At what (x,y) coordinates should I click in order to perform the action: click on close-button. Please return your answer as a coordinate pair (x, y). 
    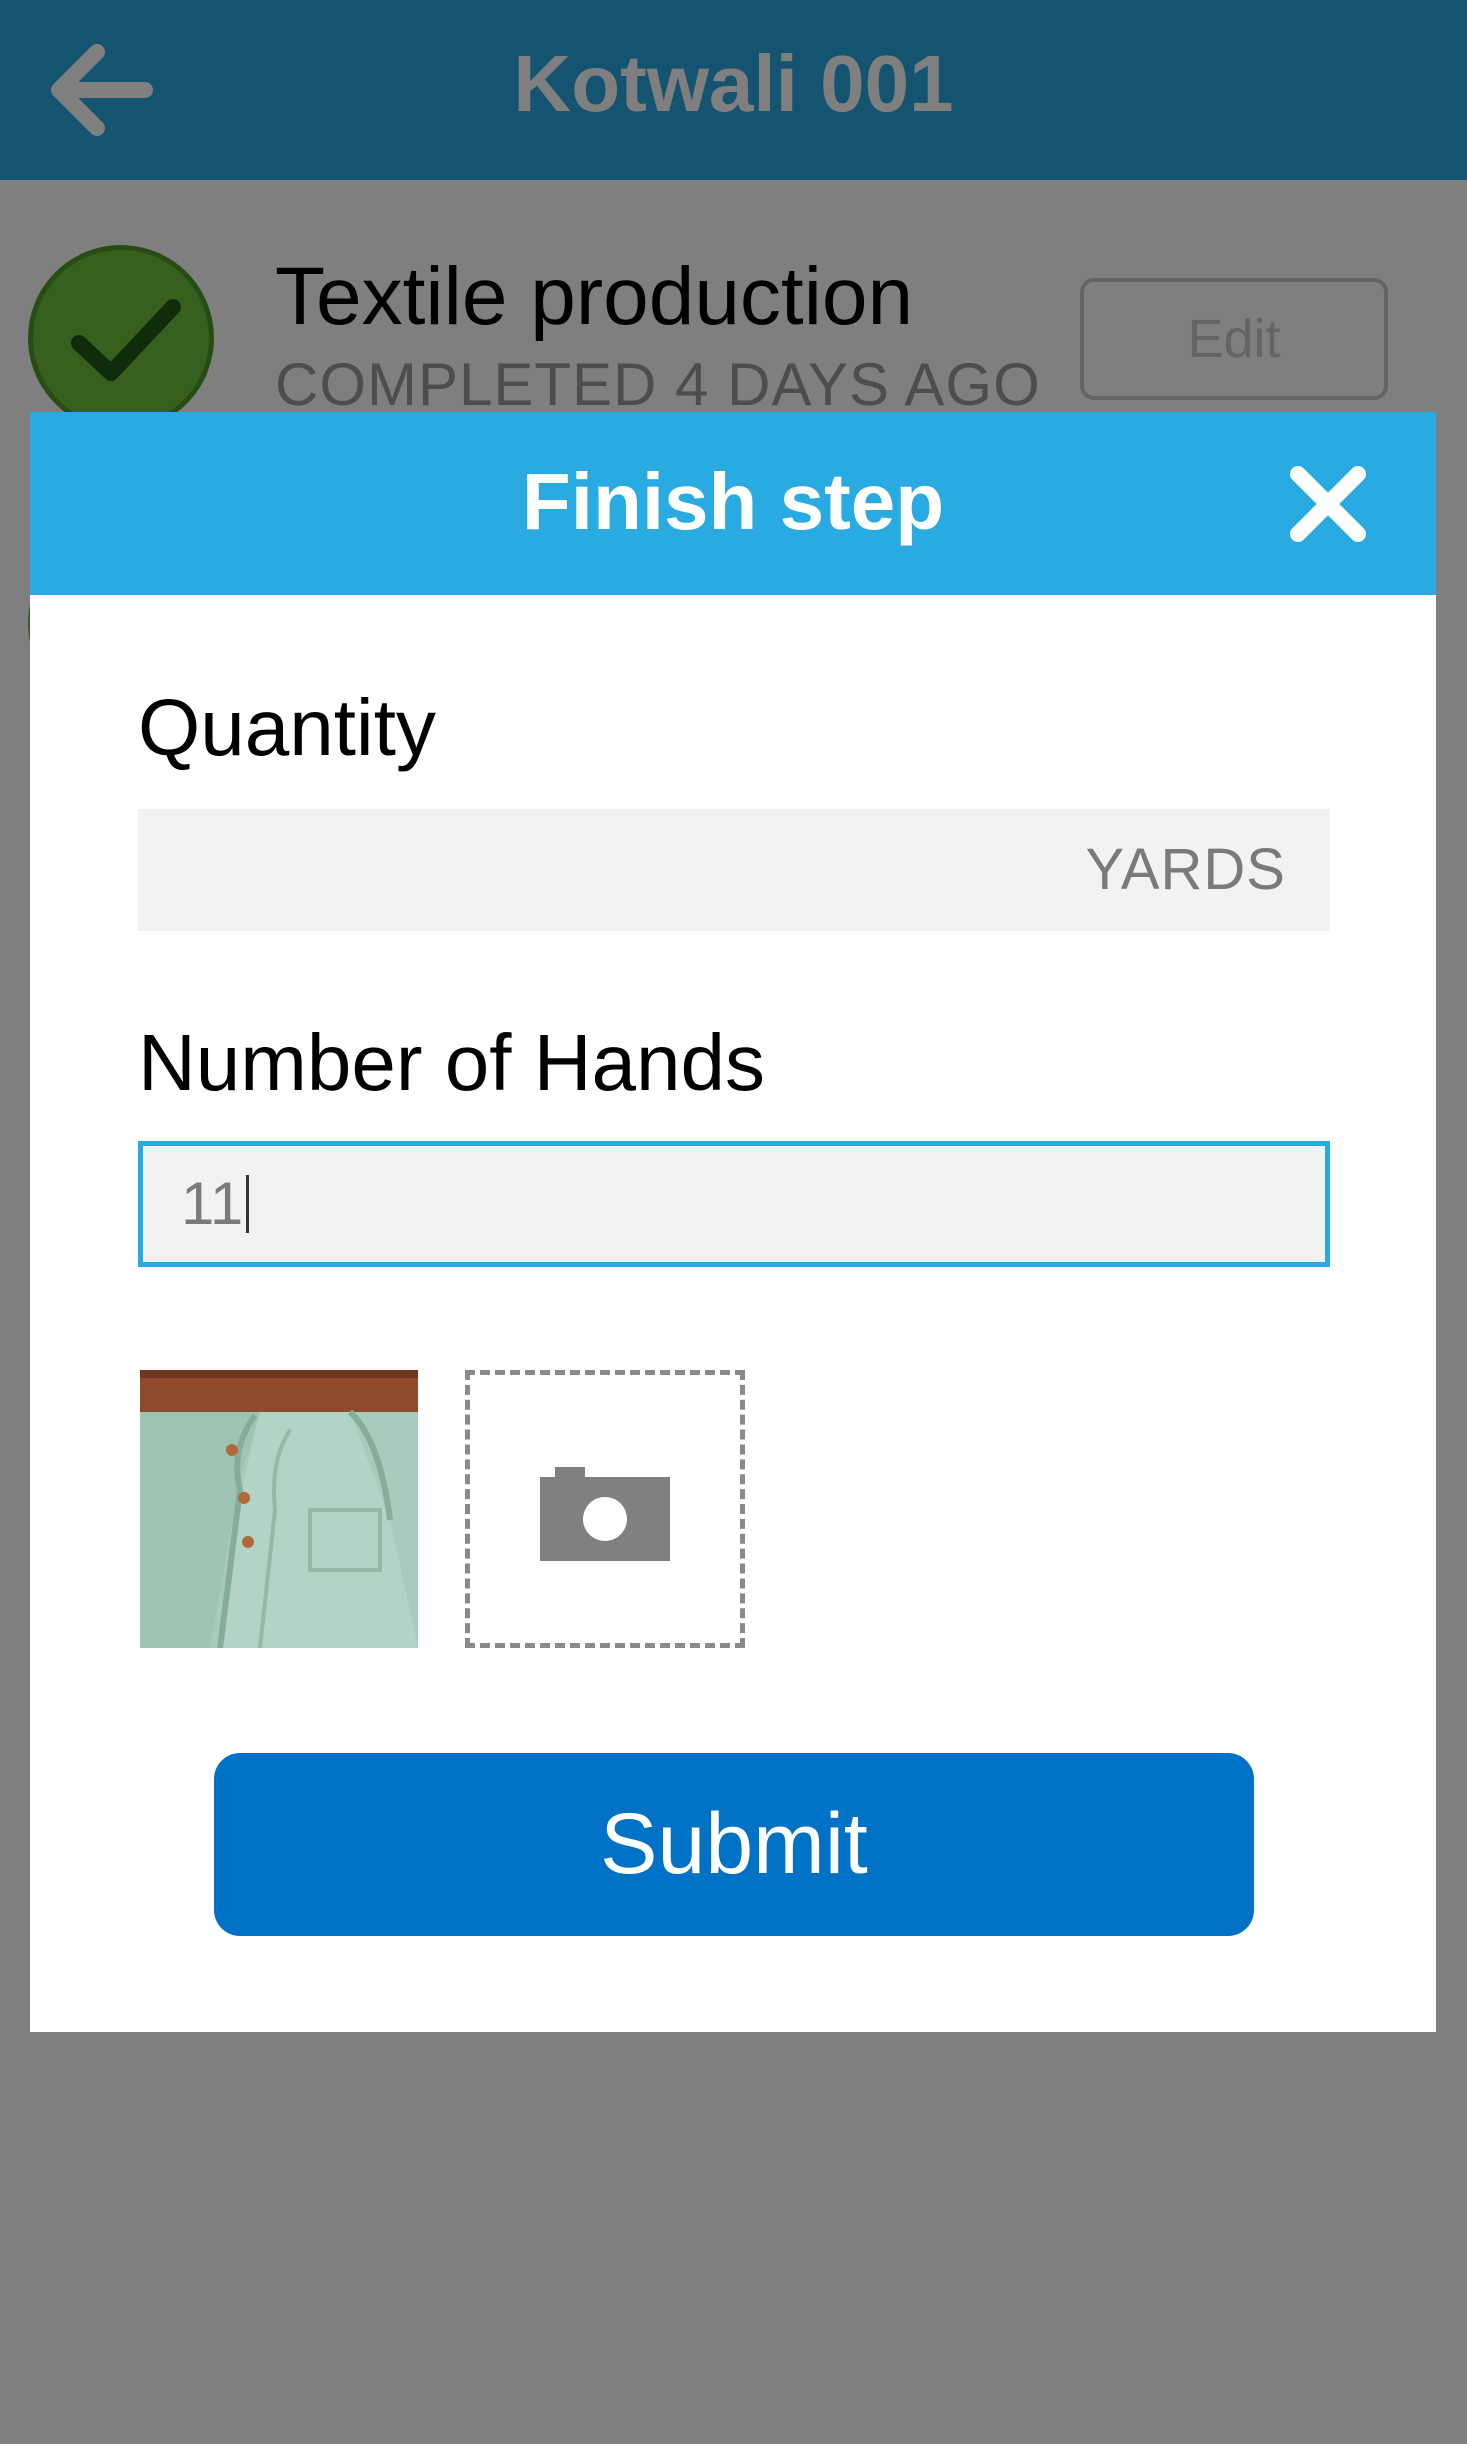
    Looking at the image, I should click on (1328, 504).